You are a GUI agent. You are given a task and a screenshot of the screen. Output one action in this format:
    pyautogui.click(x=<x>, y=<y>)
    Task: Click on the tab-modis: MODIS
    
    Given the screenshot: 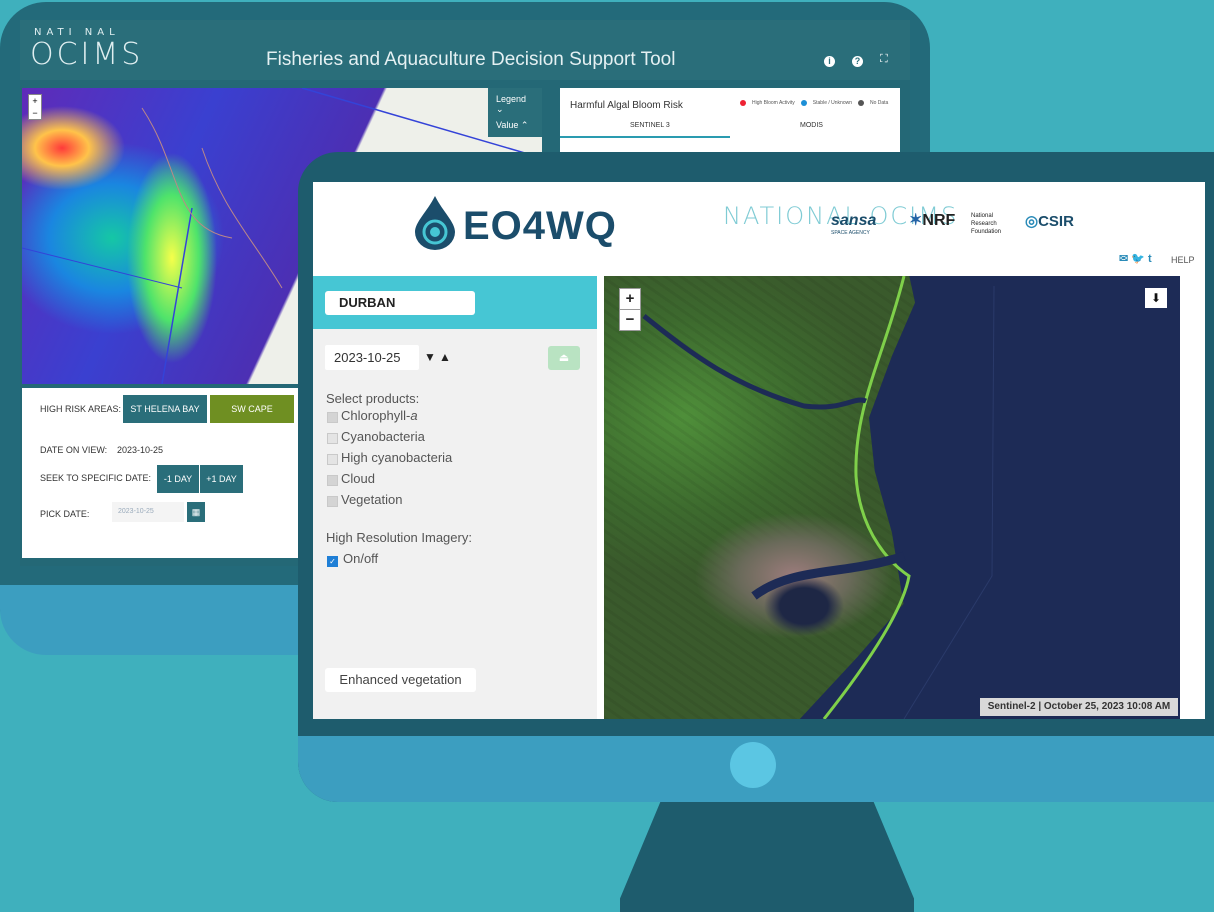 What is the action you would take?
    pyautogui.click(x=811, y=125)
    